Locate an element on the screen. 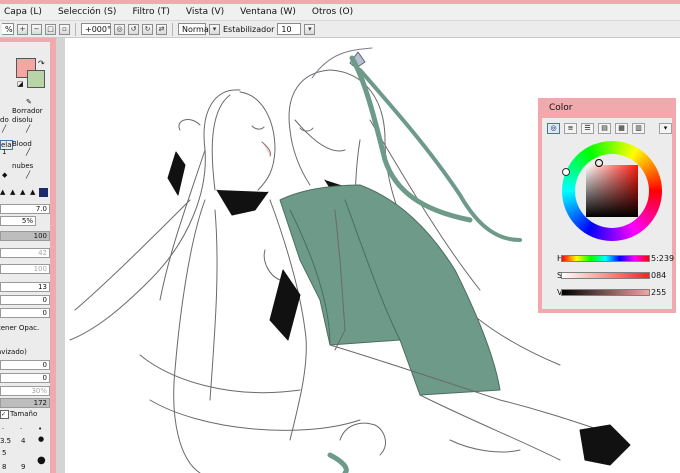  color-panel-content: ◎ ≡ ☰ ▤ ▦ ▥ ▾ H 5:239 S 084 V 255 is located at coordinates (608, 213).